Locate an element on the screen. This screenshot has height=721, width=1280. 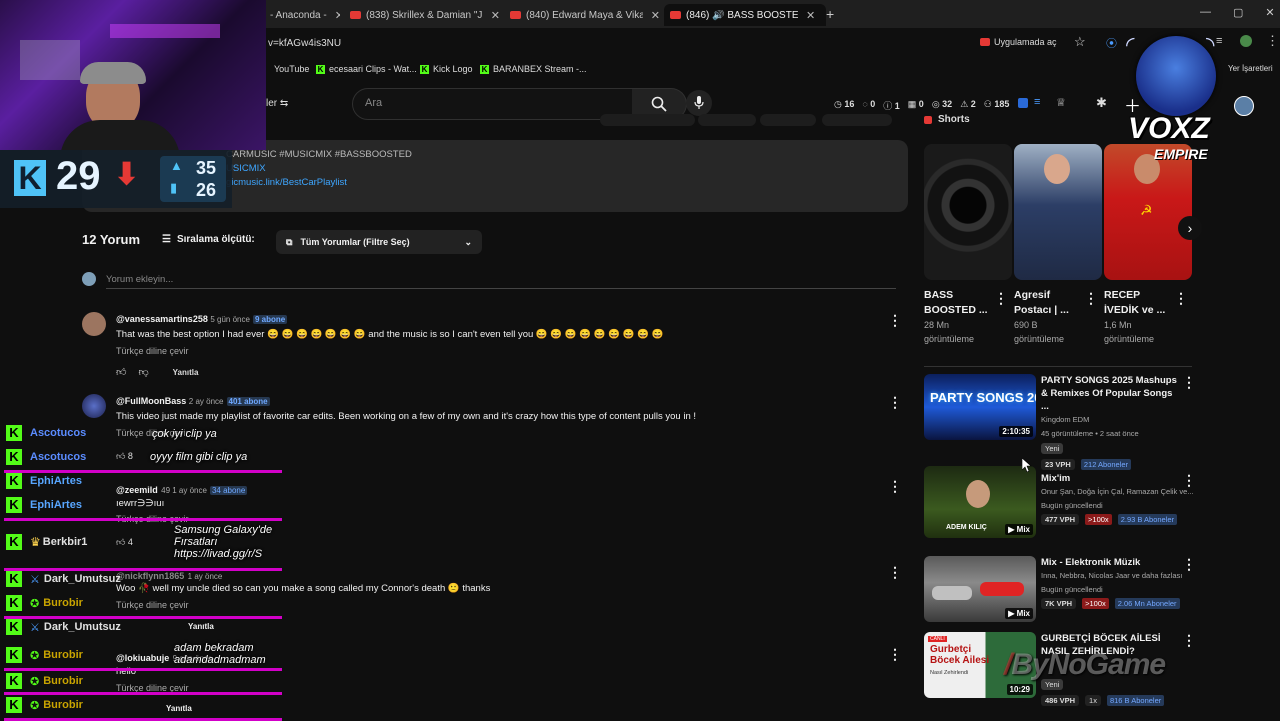
search-input: Ara is located at coordinates (373, 103).